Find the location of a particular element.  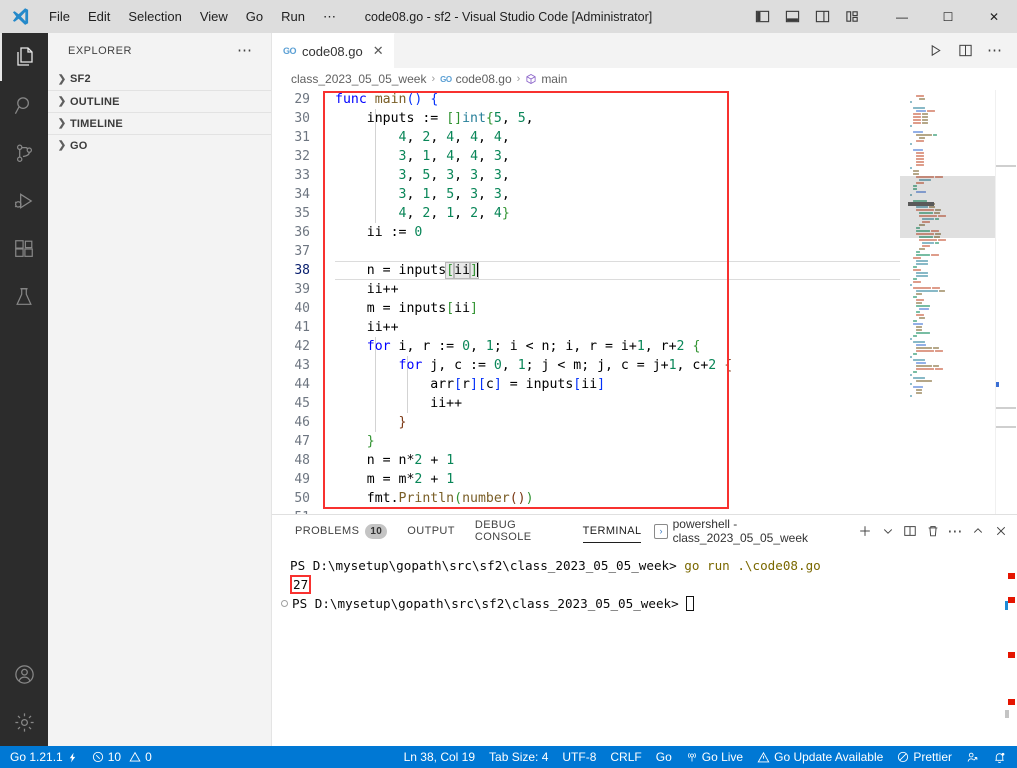

sidebar-item-run-and-debug is located at coordinates (24, 201).